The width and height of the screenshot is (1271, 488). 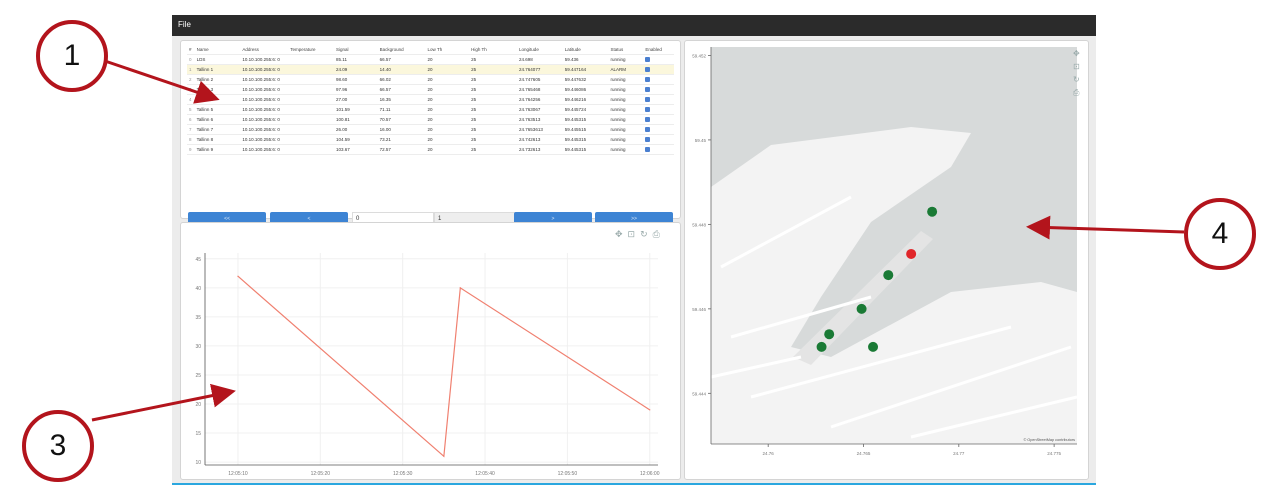 I want to click on x-tick-label: 12:05:10, so click(x=238, y=474).